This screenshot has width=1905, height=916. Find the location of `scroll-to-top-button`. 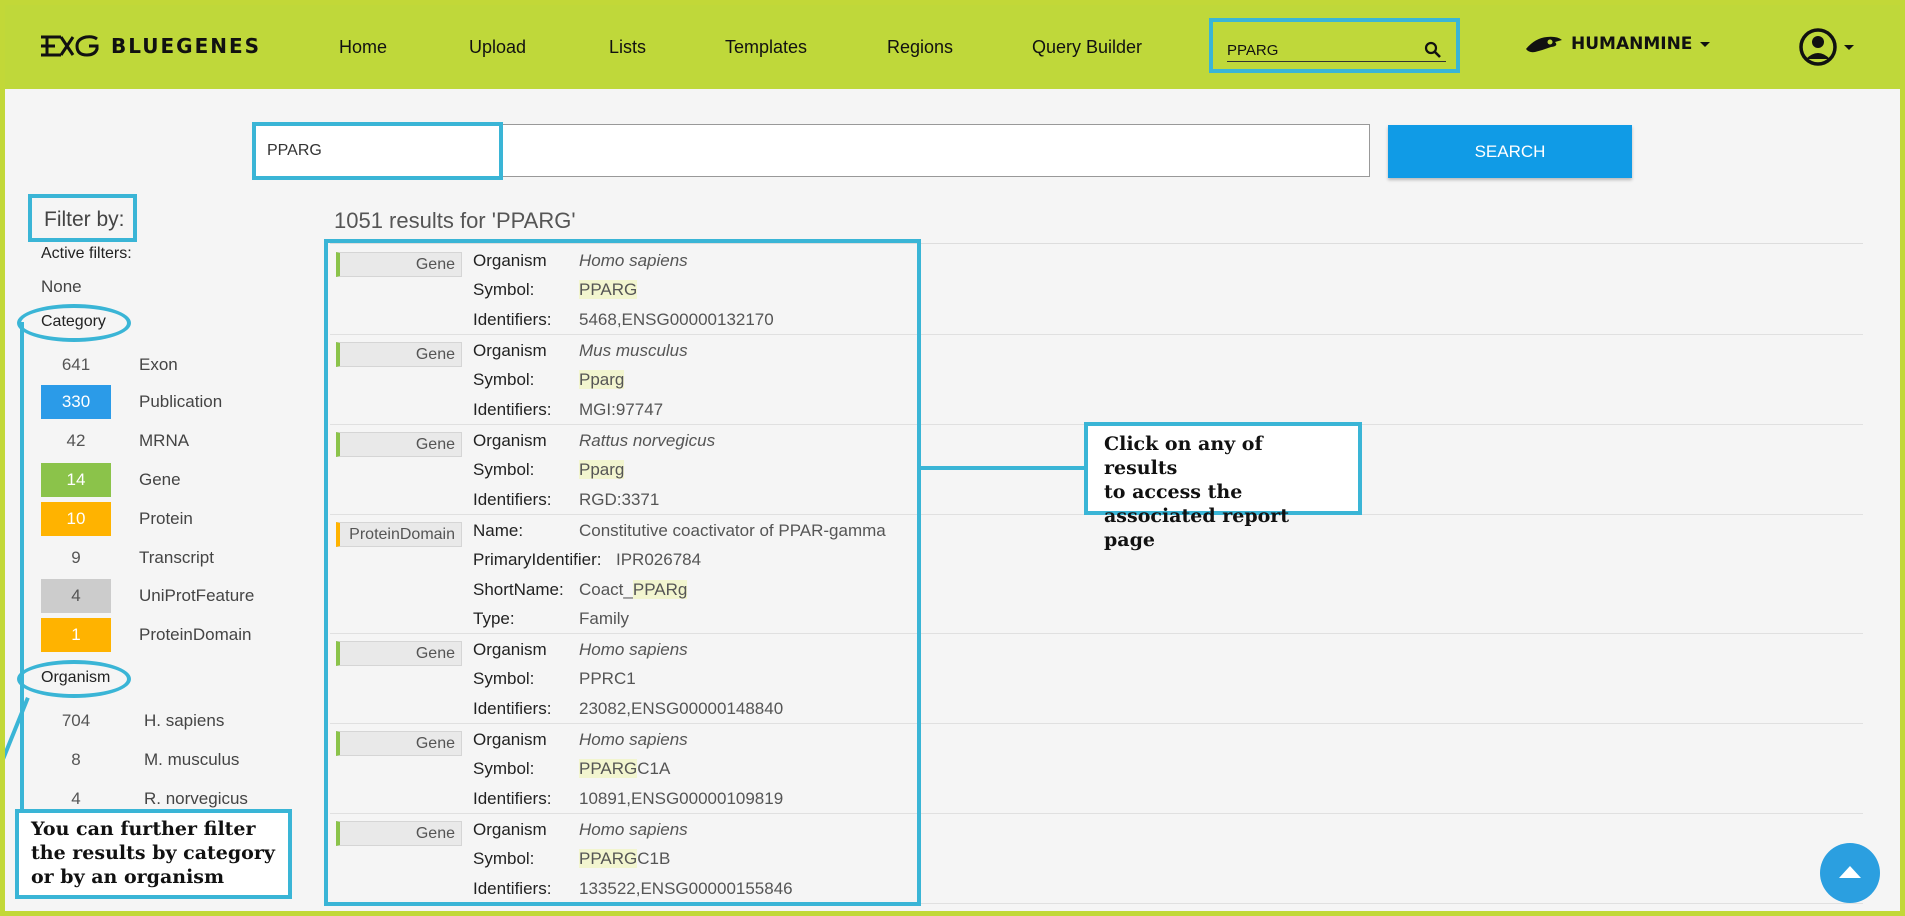

scroll-to-top-button is located at coordinates (1850, 873).